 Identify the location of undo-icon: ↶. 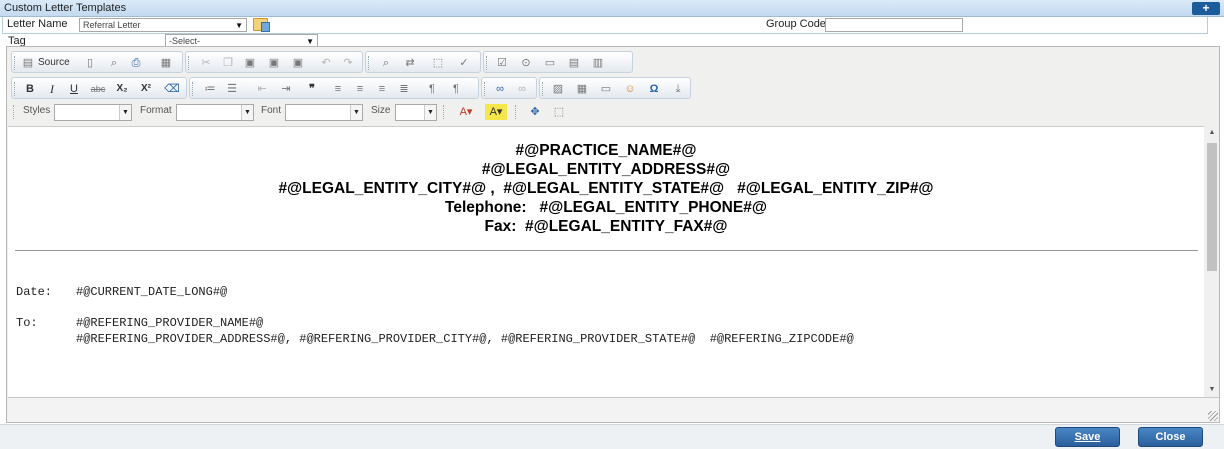
(326, 63).